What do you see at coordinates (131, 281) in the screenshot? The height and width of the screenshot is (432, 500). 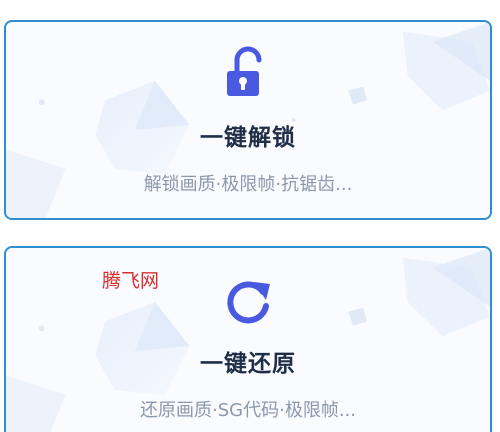 I see `watermark-text: 腾飞网` at bounding box center [131, 281].